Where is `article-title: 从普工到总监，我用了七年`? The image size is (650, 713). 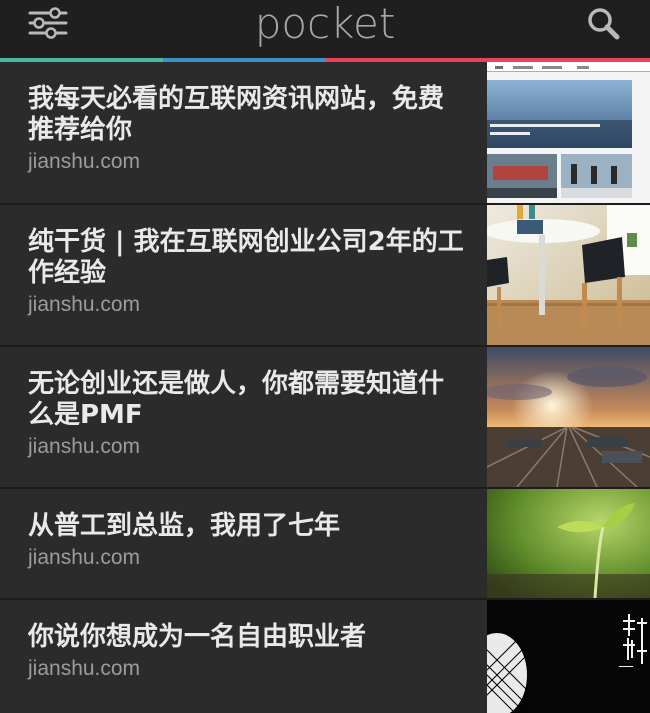
article-title: 从普工到总监，我用了七年 is located at coordinates (184, 526).